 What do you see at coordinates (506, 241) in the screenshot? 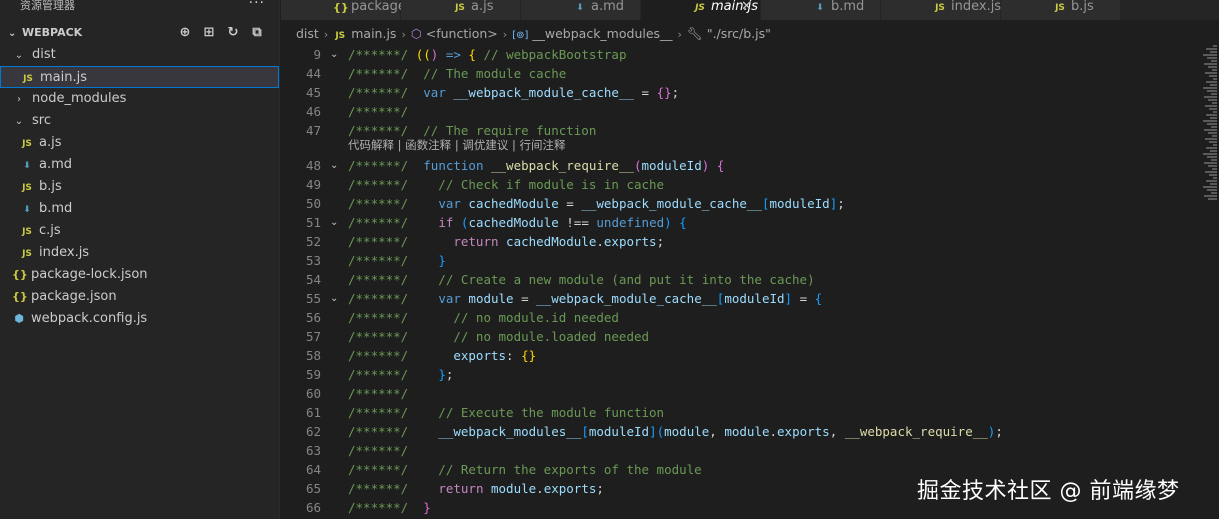
I see `code-text: /******/ return cachedModule.exports;` at bounding box center [506, 241].